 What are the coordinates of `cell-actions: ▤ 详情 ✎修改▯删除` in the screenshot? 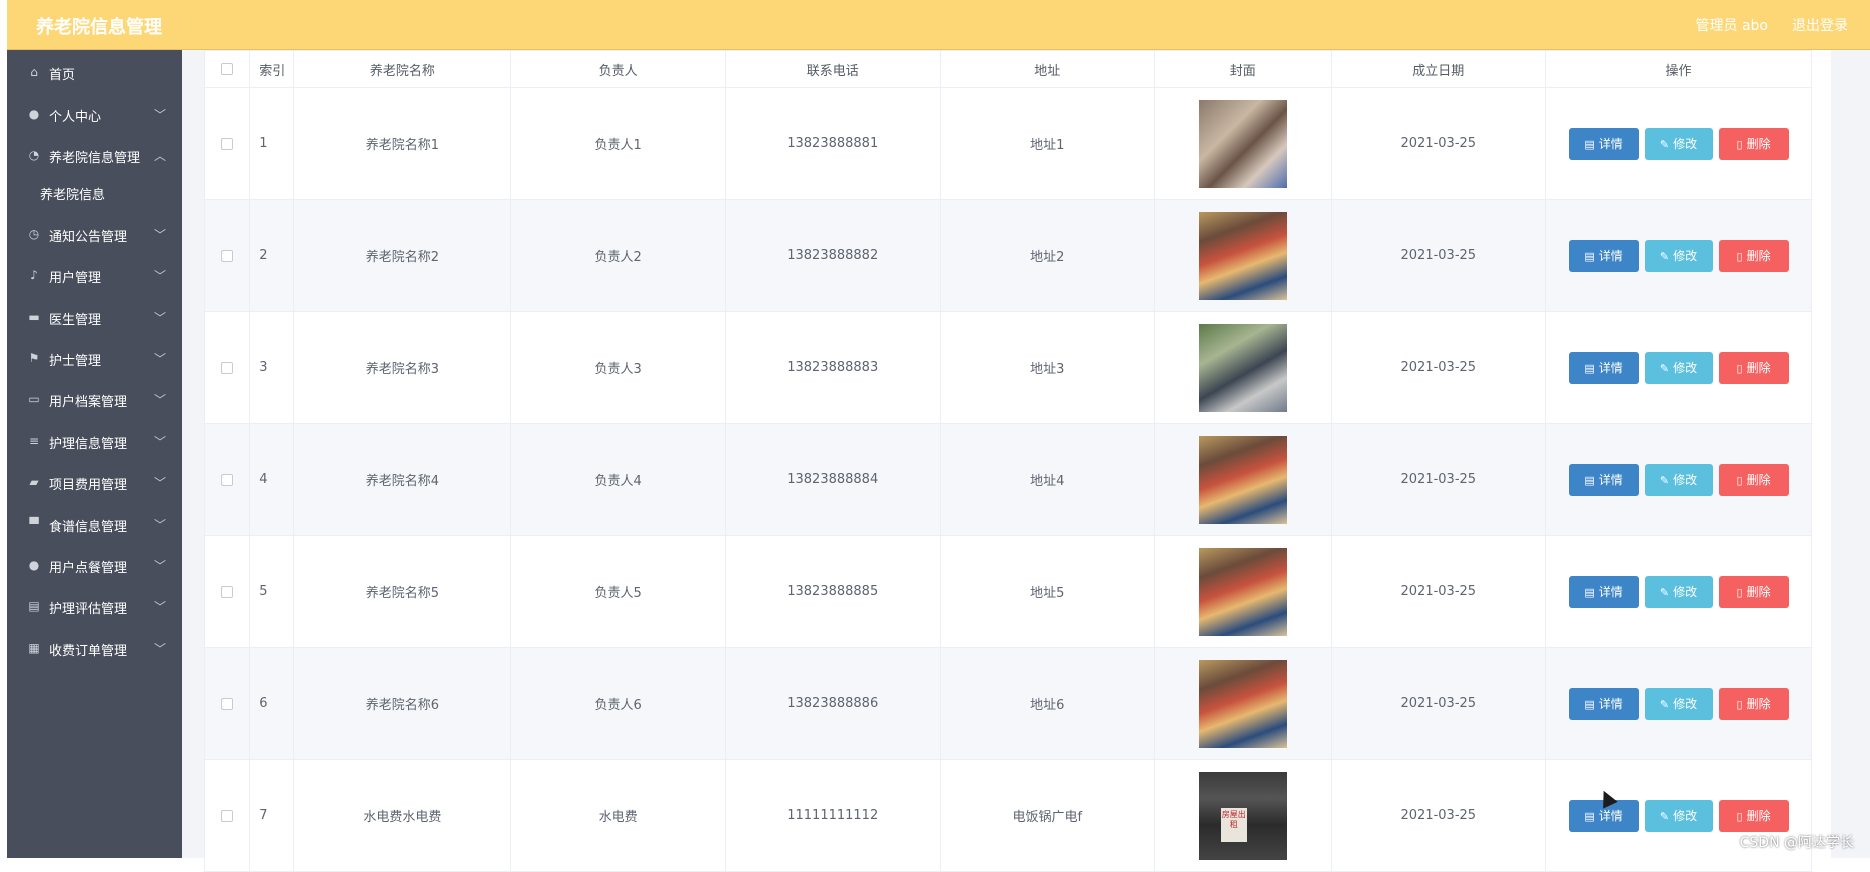 It's located at (1679, 368).